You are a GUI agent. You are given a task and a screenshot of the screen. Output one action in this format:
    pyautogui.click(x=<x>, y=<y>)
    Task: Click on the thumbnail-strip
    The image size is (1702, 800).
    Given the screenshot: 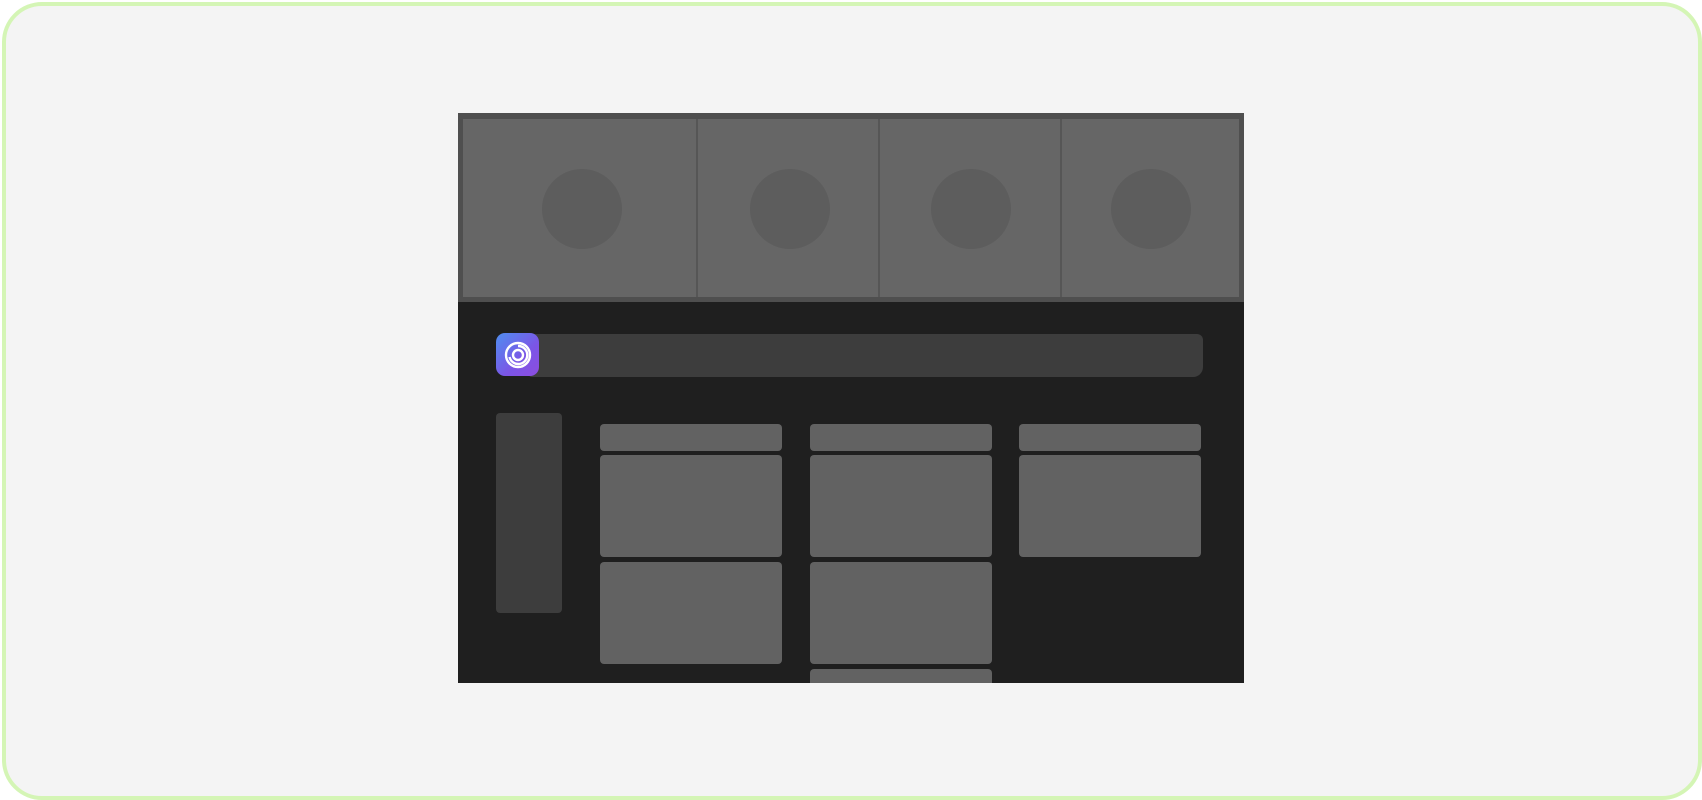 What is the action you would take?
    pyautogui.click(x=851, y=207)
    